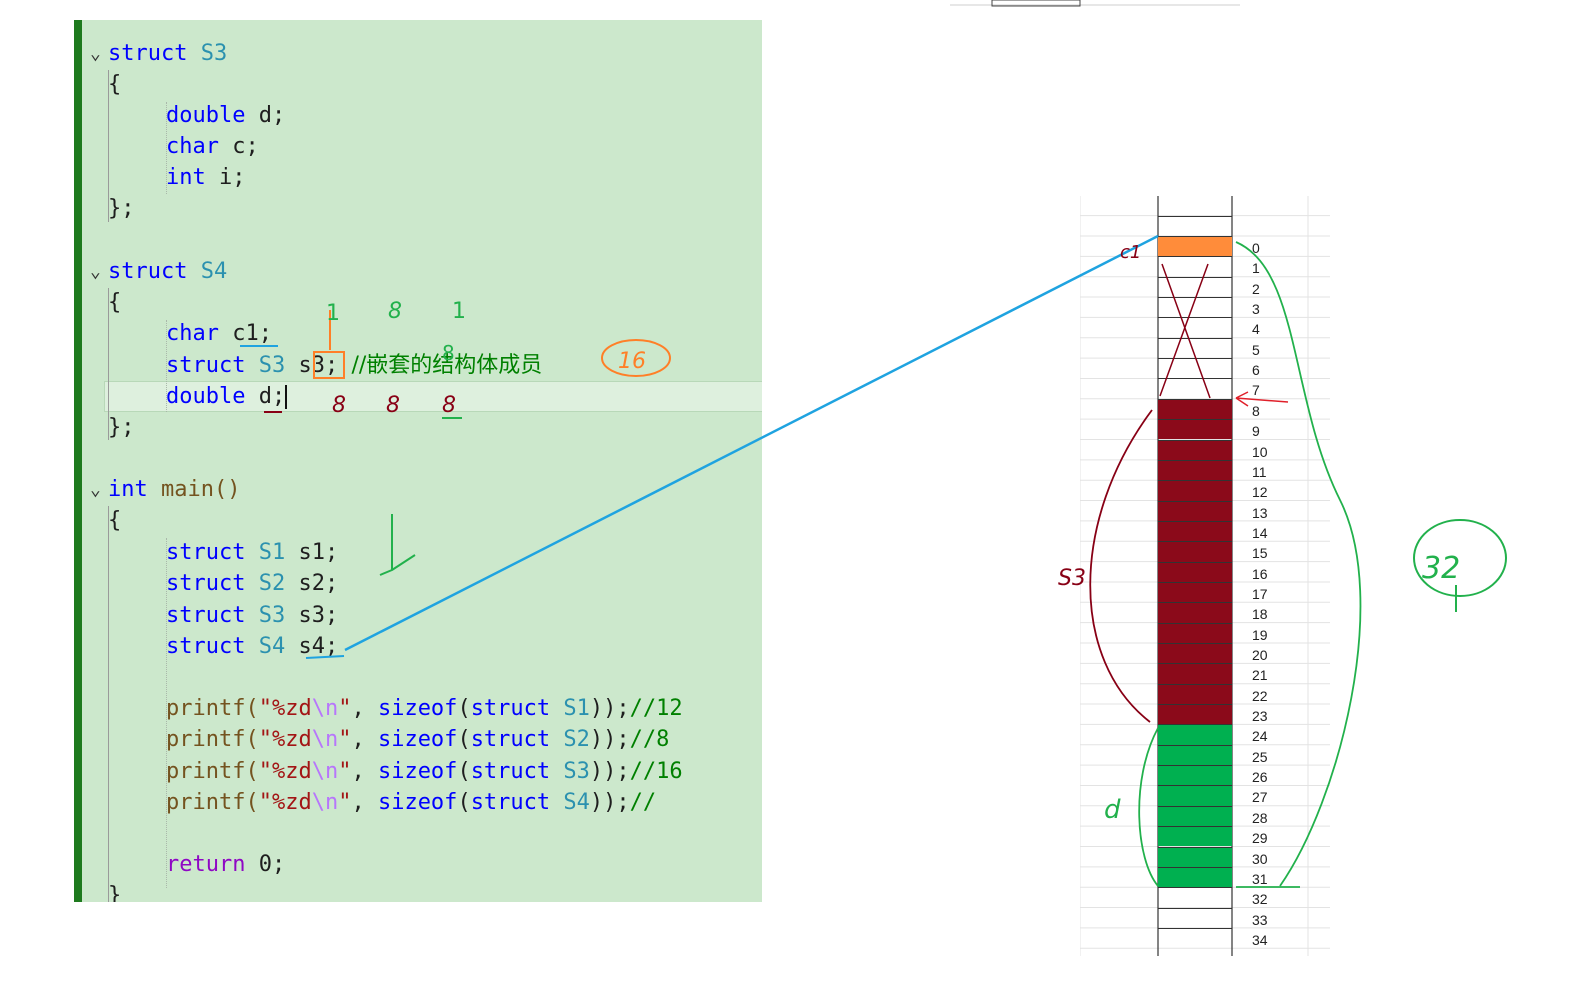 Image resolution: width=1589 pixels, height=1001 pixels. Describe the element at coordinates (411, 802) in the screenshot. I see `code-line: printf("%zd\n", sizeof(struct S4));//` at that location.